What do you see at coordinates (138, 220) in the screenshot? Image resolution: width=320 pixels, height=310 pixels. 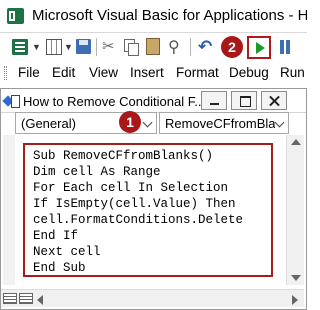 I see `code-line: cell.FormatConditions.Delete` at bounding box center [138, 220].